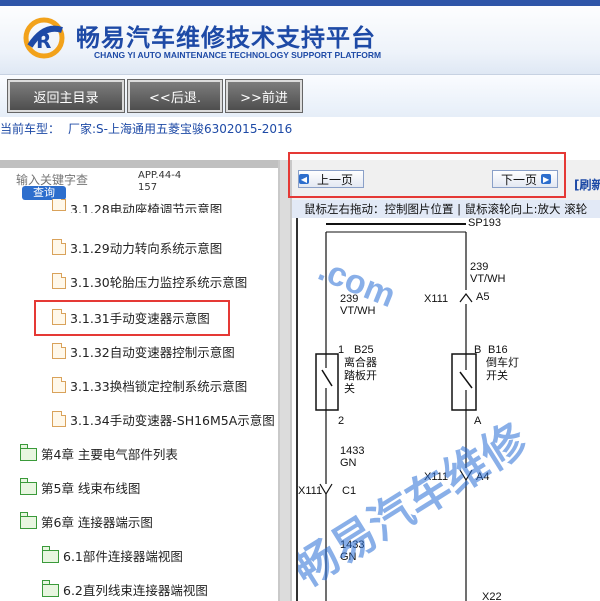 Image resolution: width=600 pixels, height=601 pixels. I want to click on switch-desc: 倒车灯, so click(502, 362).